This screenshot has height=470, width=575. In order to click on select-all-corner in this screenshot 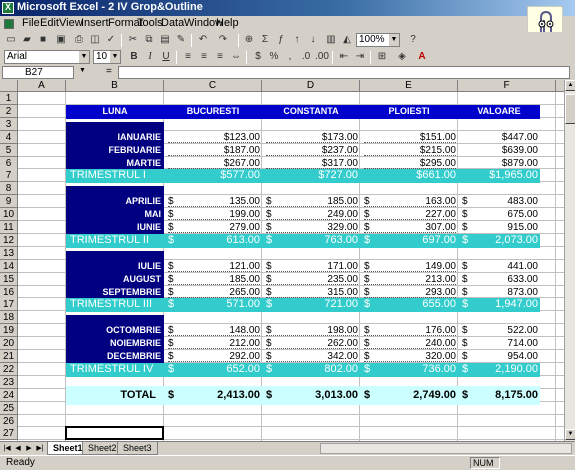, I will do `click(9, 86)`.